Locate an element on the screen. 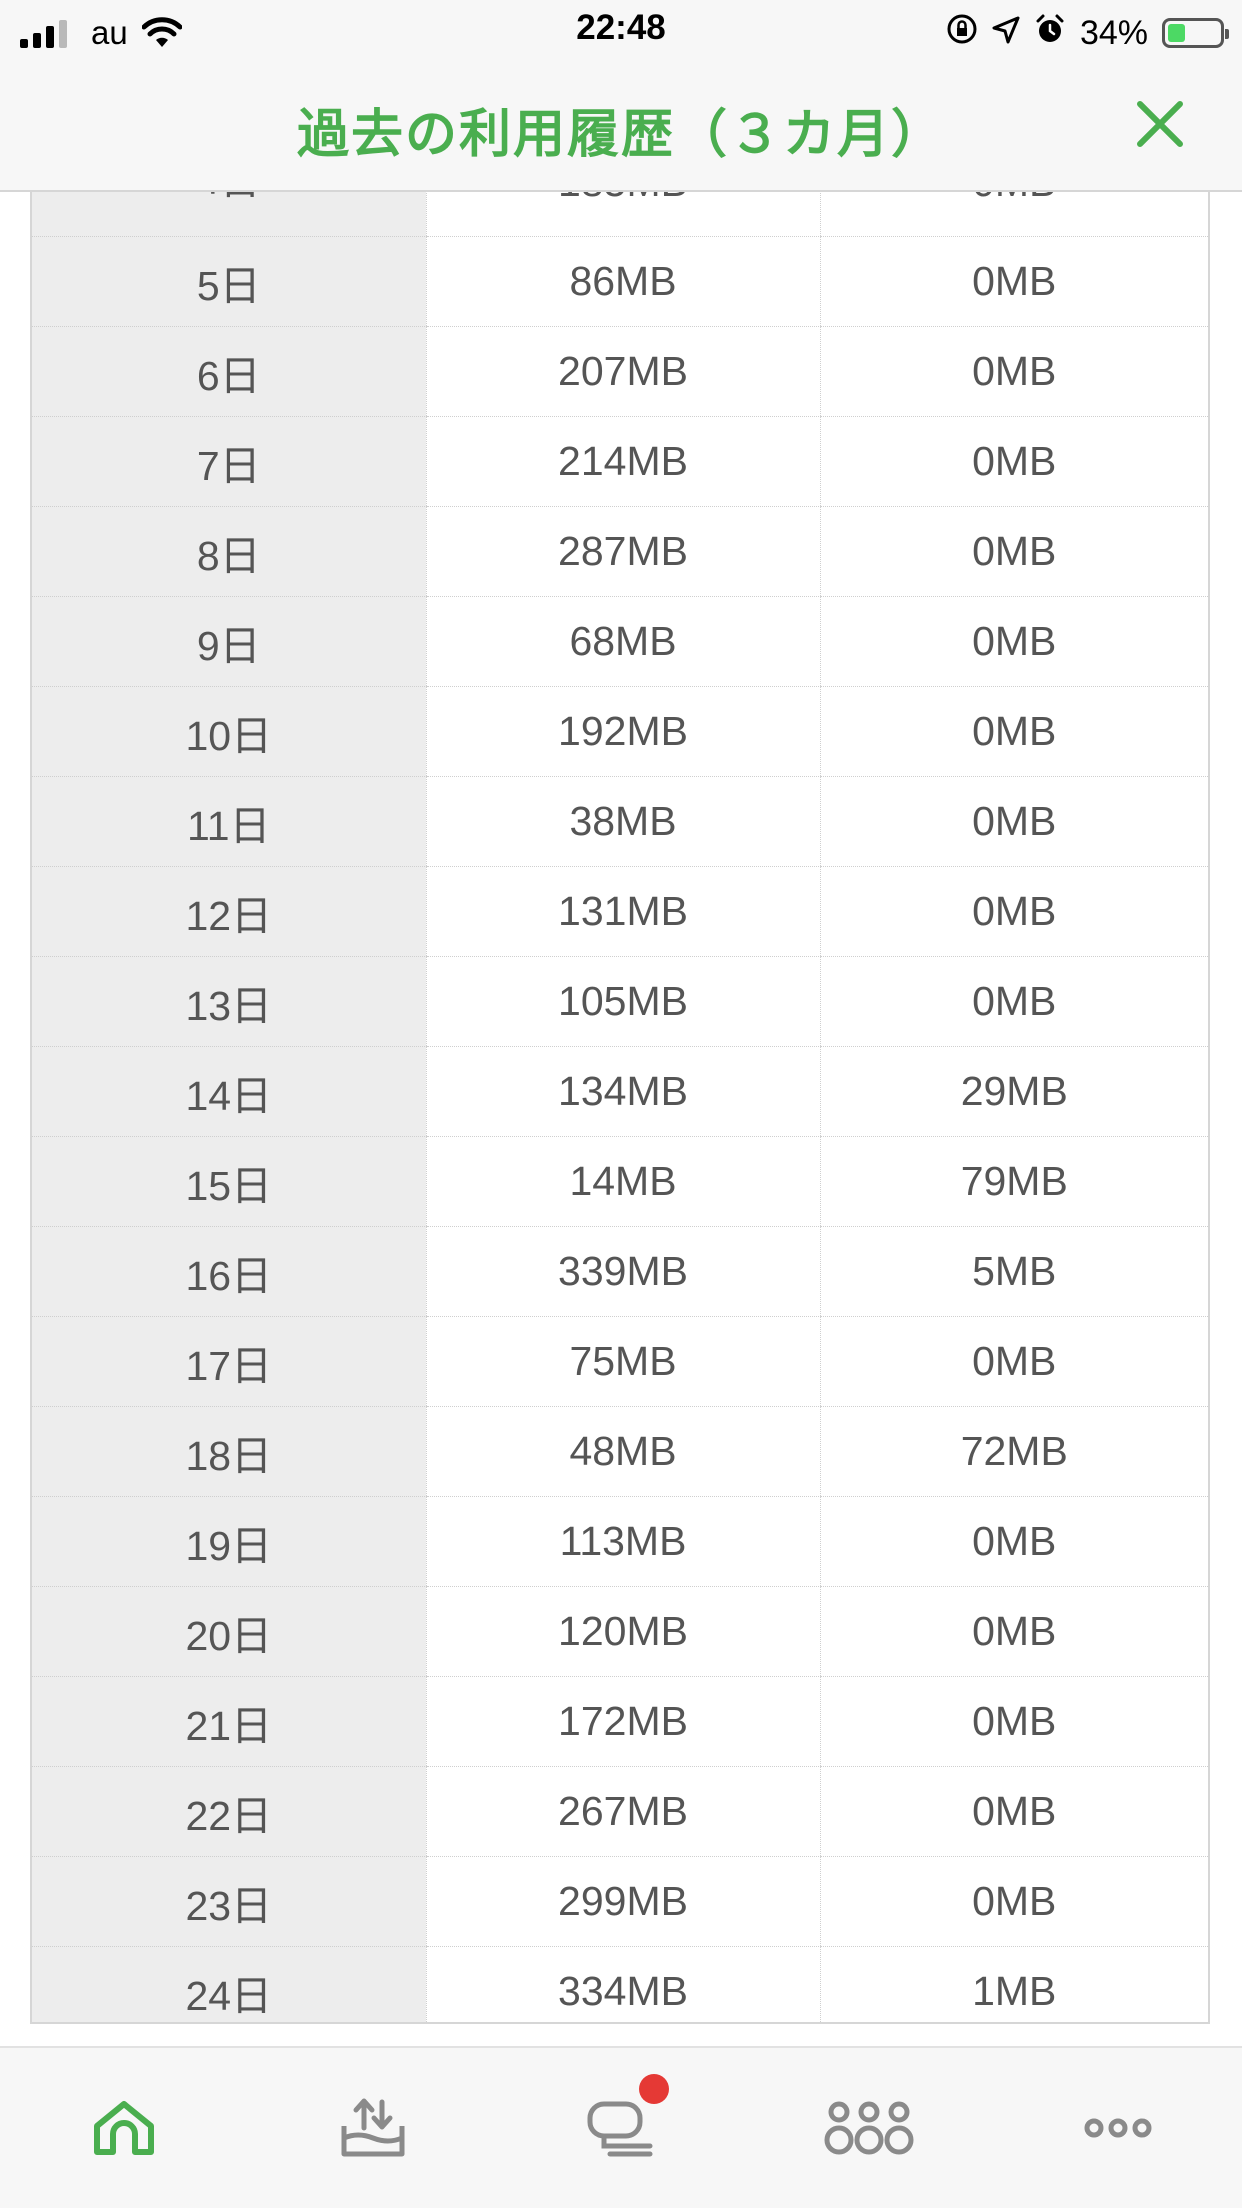 This screenshot has height=2208, width=1242. low-speed-cell: 5MB is located at coordinates (1013, 1271).